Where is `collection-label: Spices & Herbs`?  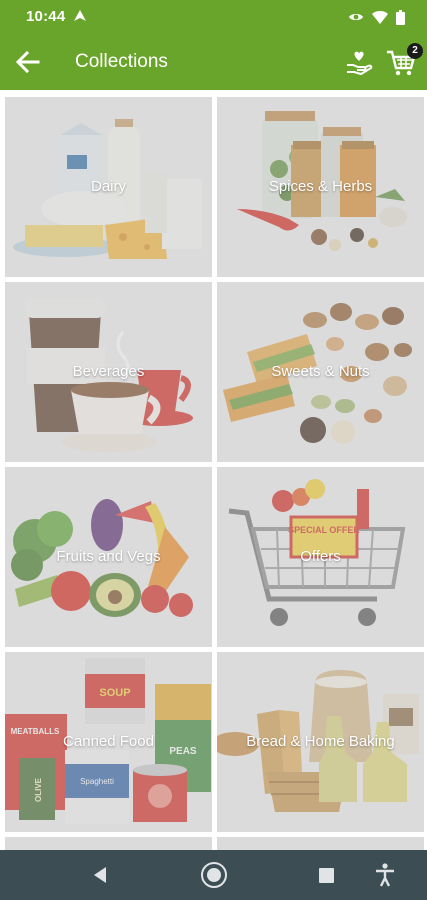
collection-label: Spices & Herbs is located at coordinates (320, 186).